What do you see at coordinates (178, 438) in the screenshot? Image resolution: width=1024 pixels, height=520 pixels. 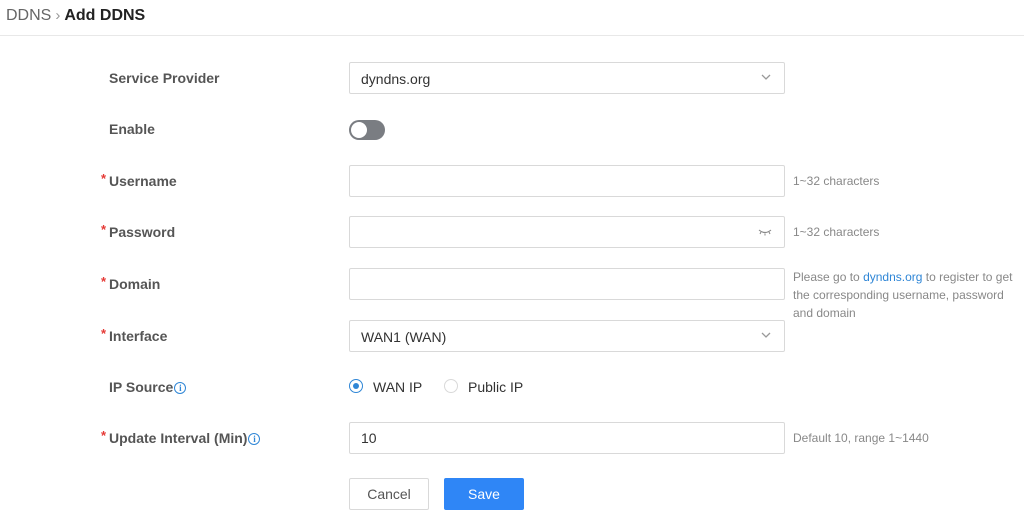 I see `update-interval-label: Update Interval (Min)` at bounding box center [178, 438].